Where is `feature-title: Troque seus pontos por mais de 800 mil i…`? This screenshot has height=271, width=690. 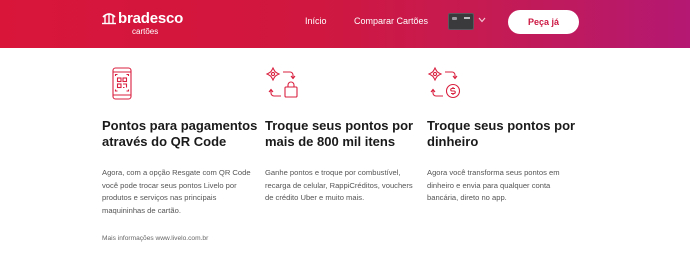
feature-title: Troque seus pontos por mais de 800 mil i… is located at coordinates (339, 133).